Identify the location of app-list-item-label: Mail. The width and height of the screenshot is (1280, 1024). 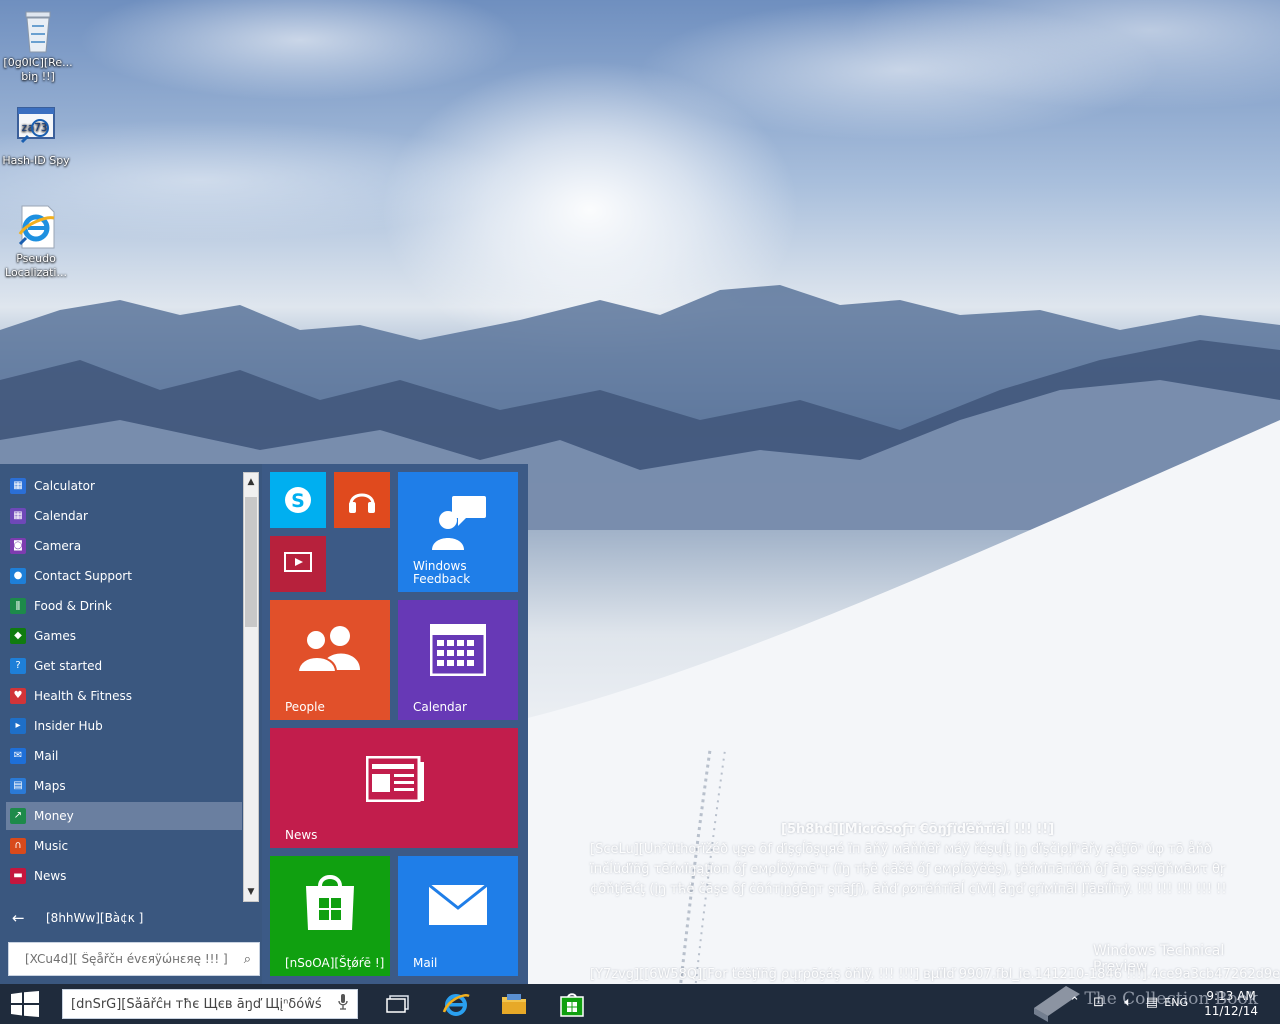
(46, 756).